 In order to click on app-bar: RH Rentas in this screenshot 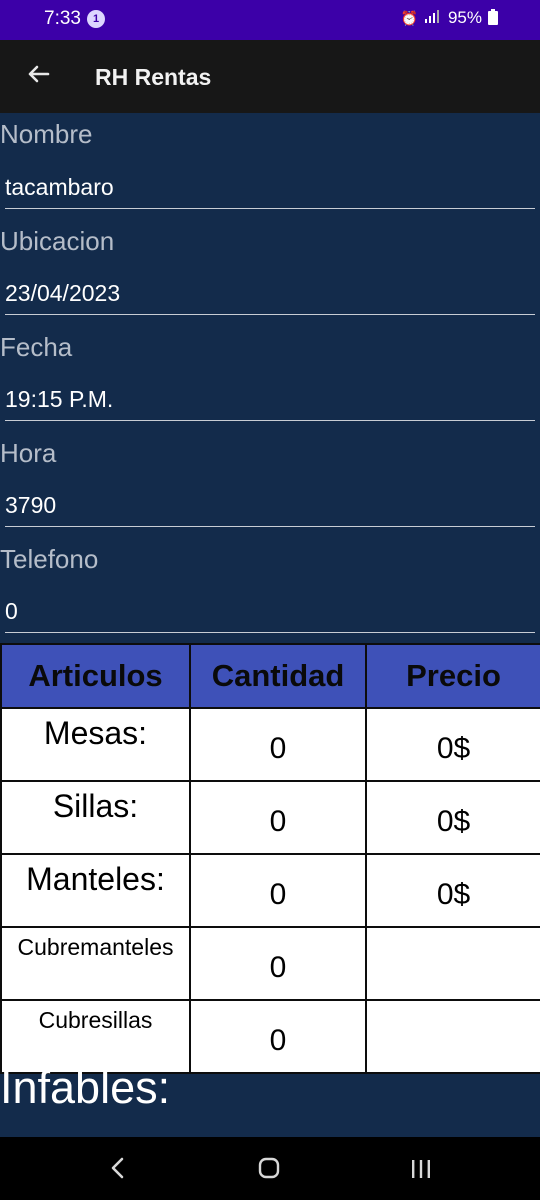, I will do `click(270, 76)`.